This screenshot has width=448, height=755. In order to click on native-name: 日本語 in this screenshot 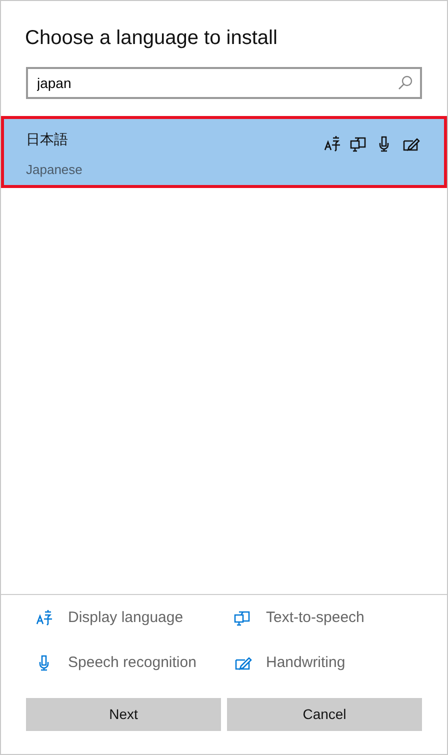, I will do `click(47, 139)`.